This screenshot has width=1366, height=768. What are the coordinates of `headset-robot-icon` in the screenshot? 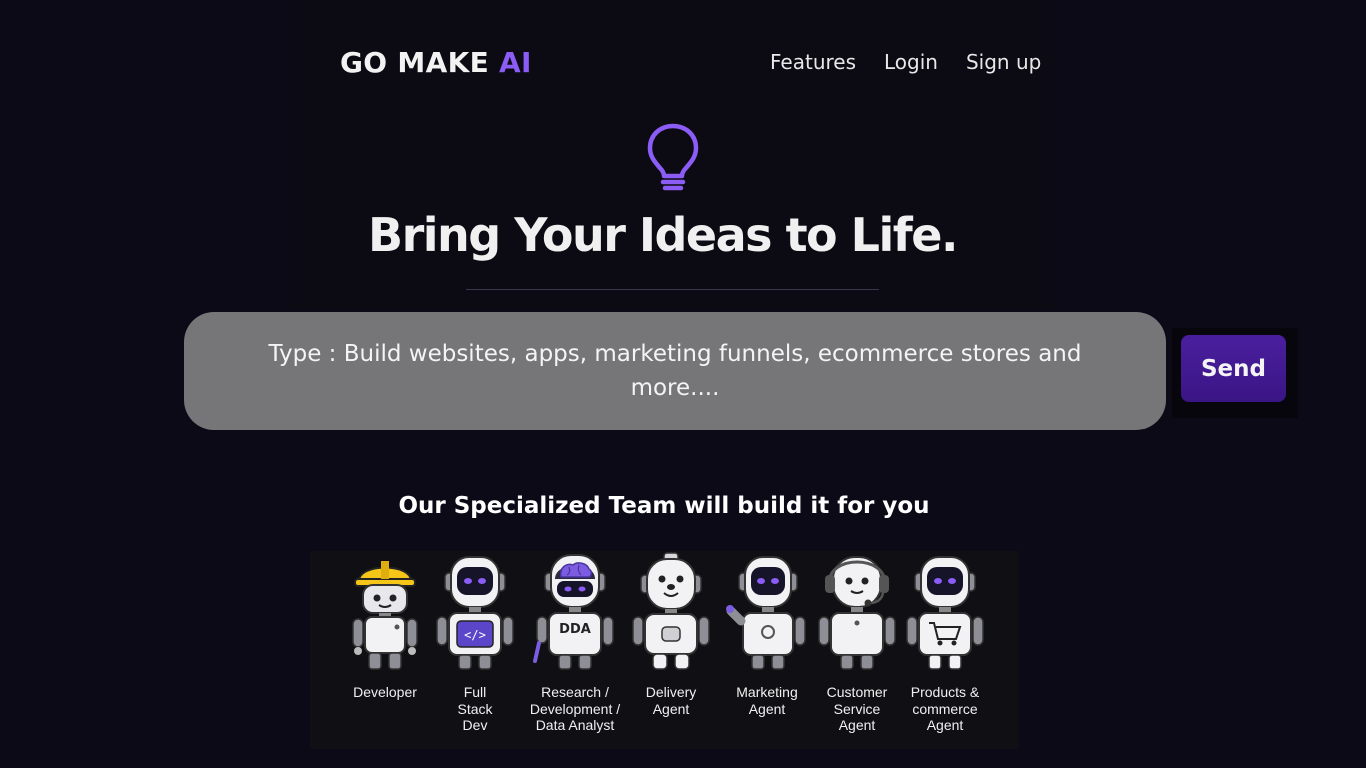 It's located at (857, 613).